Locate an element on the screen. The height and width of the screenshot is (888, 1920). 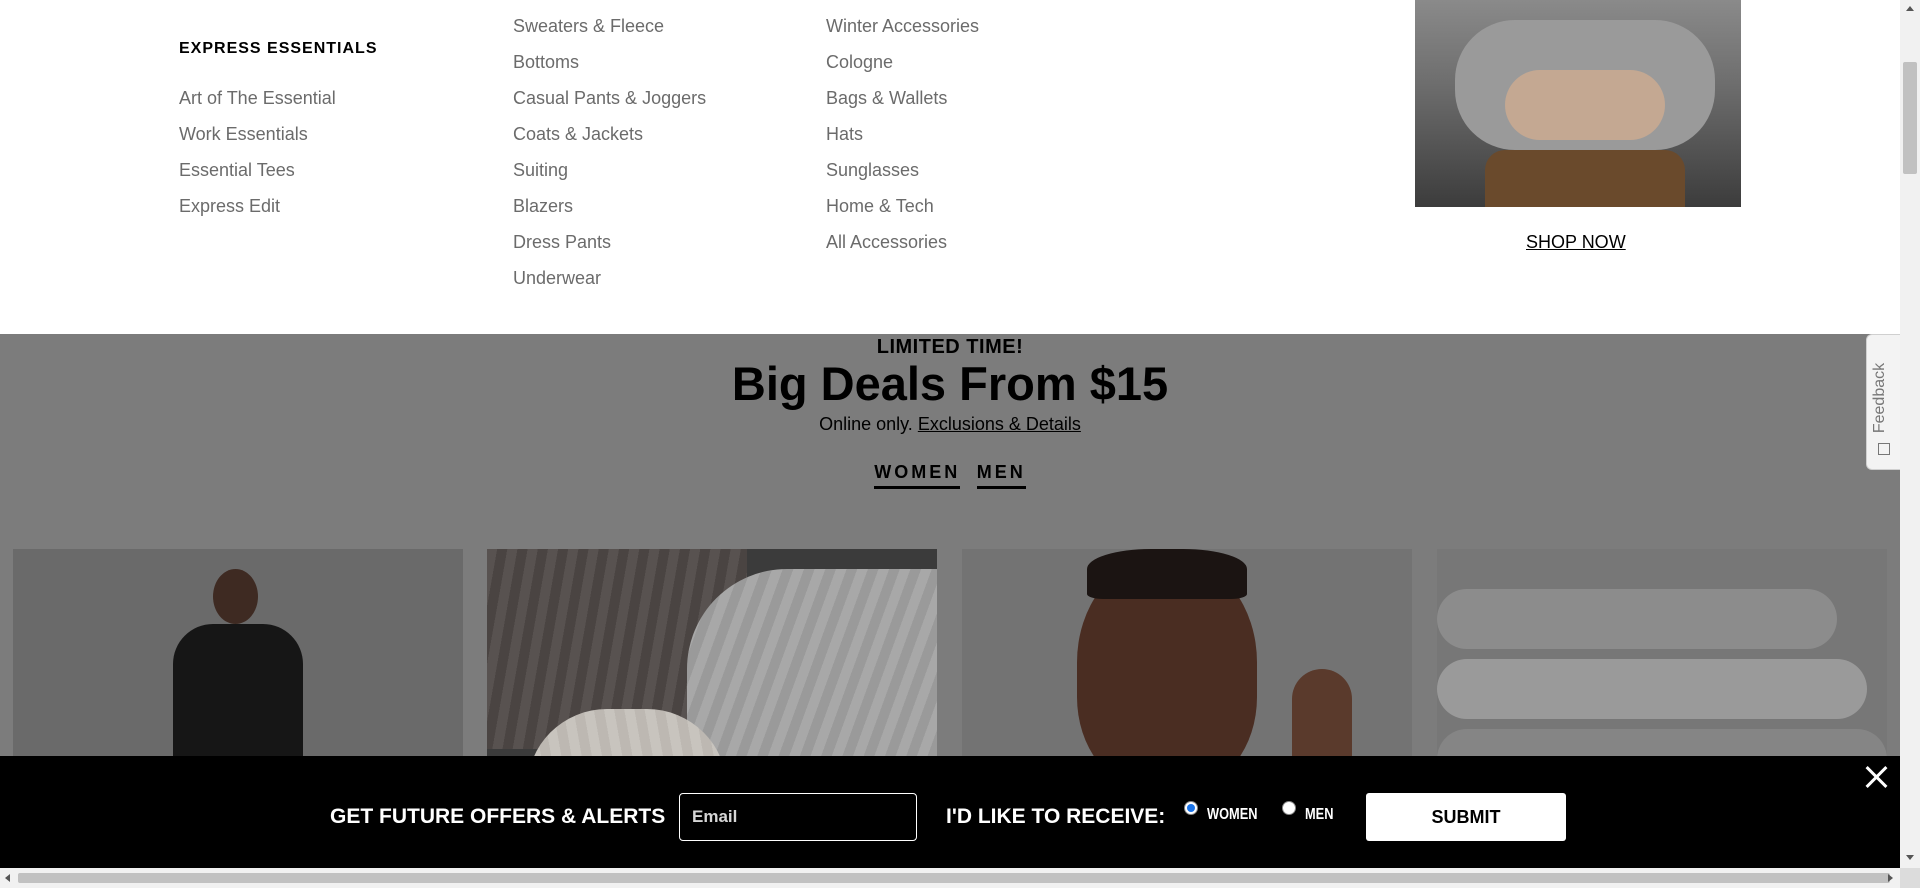
women-radio-label: WOMEN is located at coordinates (1232, 815).